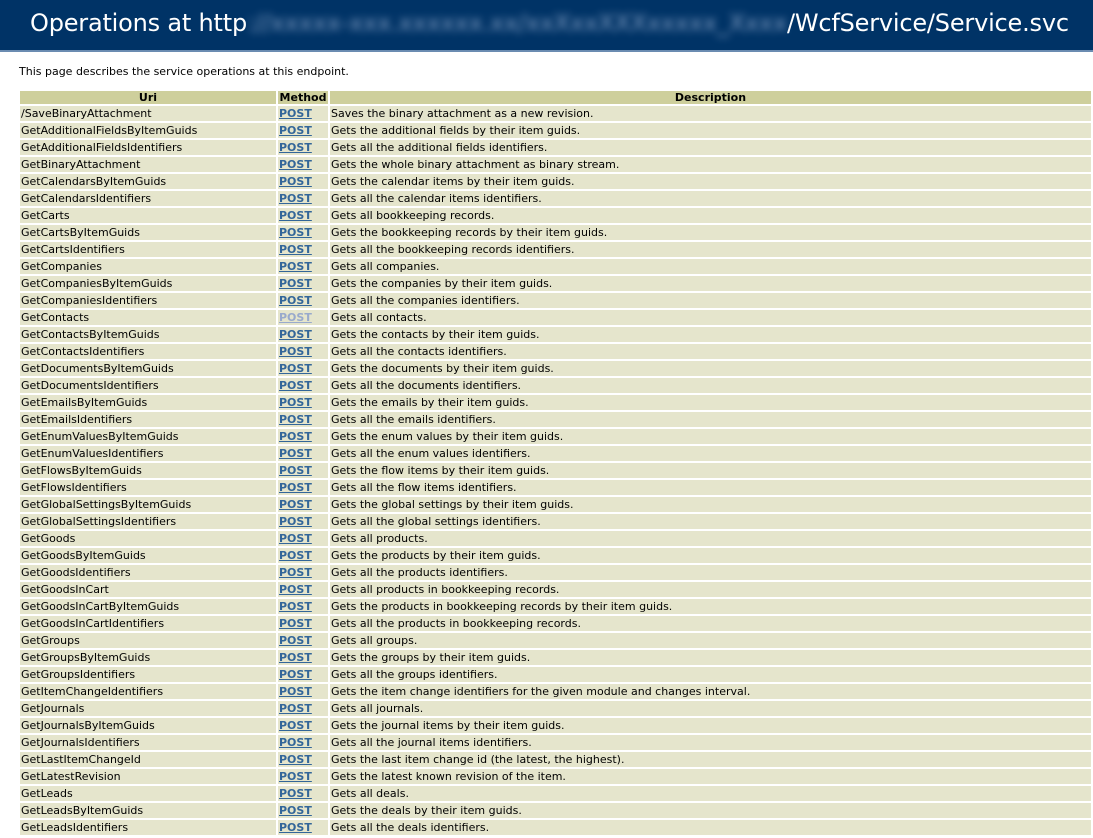 The height and width of the screenshot is (838, 1093). What do you see at coordinates (710, 742) in the screenshot?
I see `operation-description: Gets all the journal items identifiers.` at bounding box center [710, 742].